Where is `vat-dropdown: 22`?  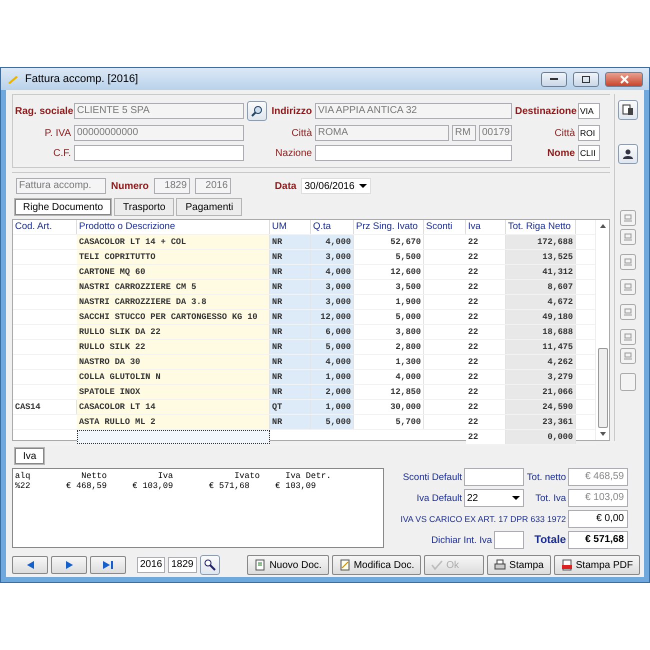 vat-dropdown: 22 is located at coordinates (494, 498).